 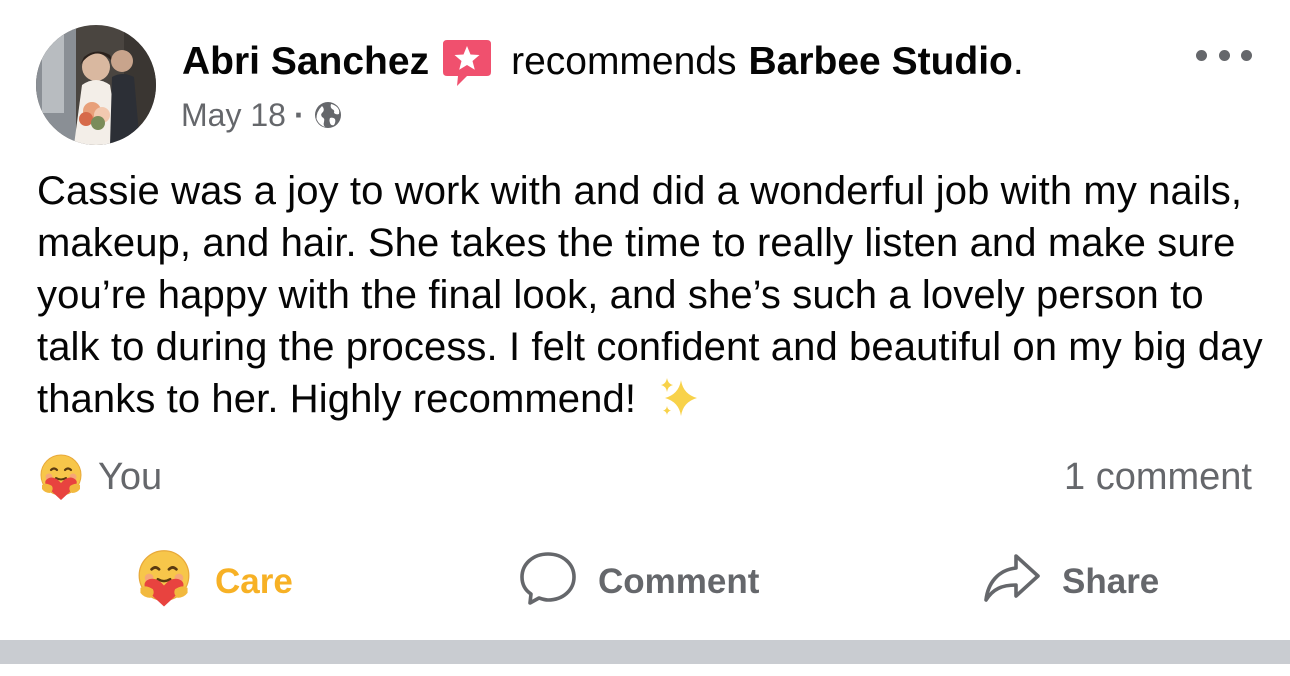 I want to click on avatar-photo, so click(x=96, y=85).